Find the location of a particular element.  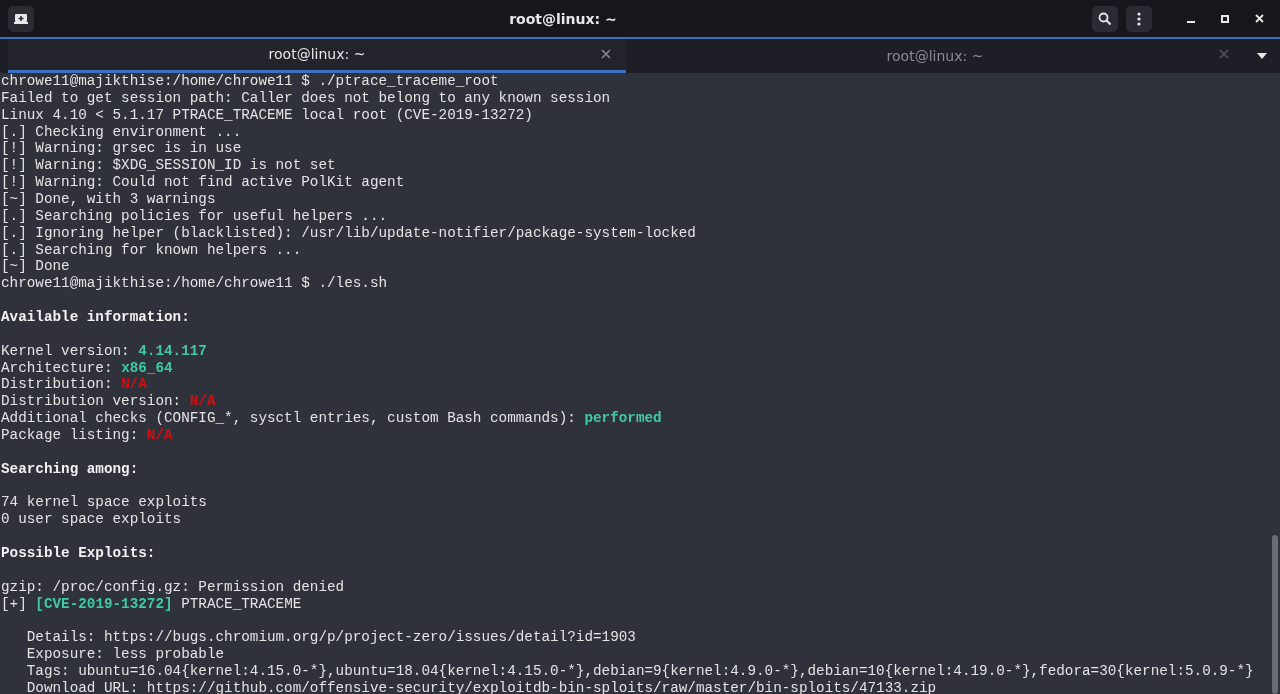

terminal-line: [!] Warning: $XDG_SESSION_ID is not set is located at coordinates (168, 165).